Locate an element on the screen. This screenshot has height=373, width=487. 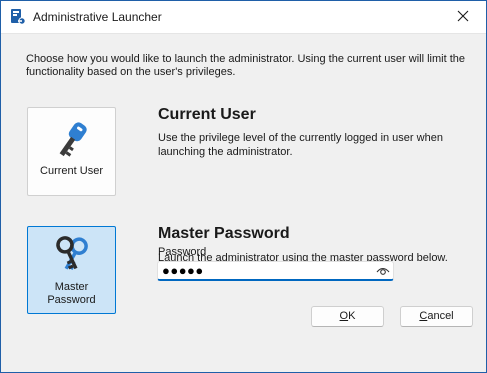
key-icon is located at coordinates (72, 140).